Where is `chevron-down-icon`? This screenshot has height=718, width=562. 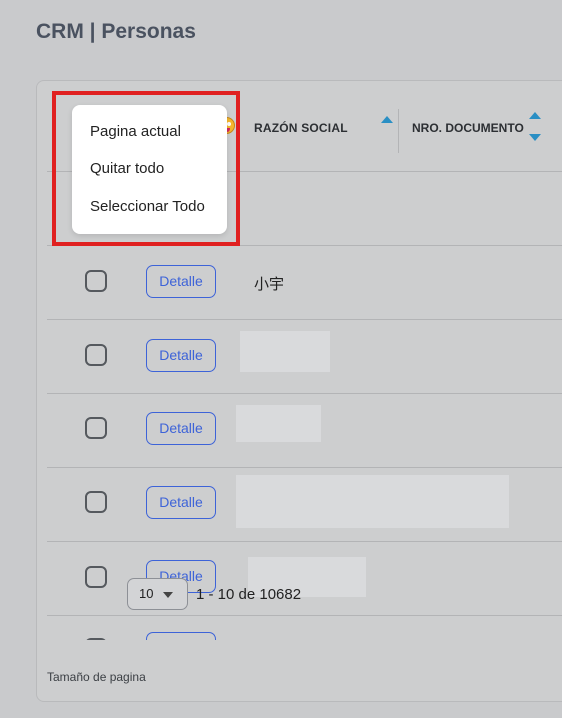
chevron-down-icon is located at coordinates (168, 595).